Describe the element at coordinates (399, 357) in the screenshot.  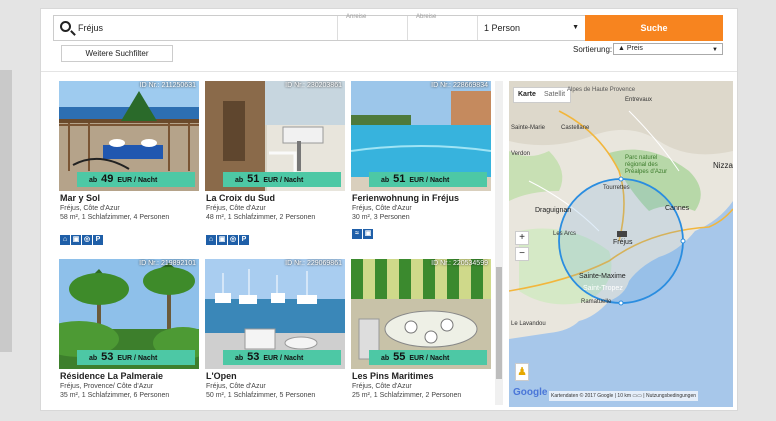
I see `price-value: 55` at that location.